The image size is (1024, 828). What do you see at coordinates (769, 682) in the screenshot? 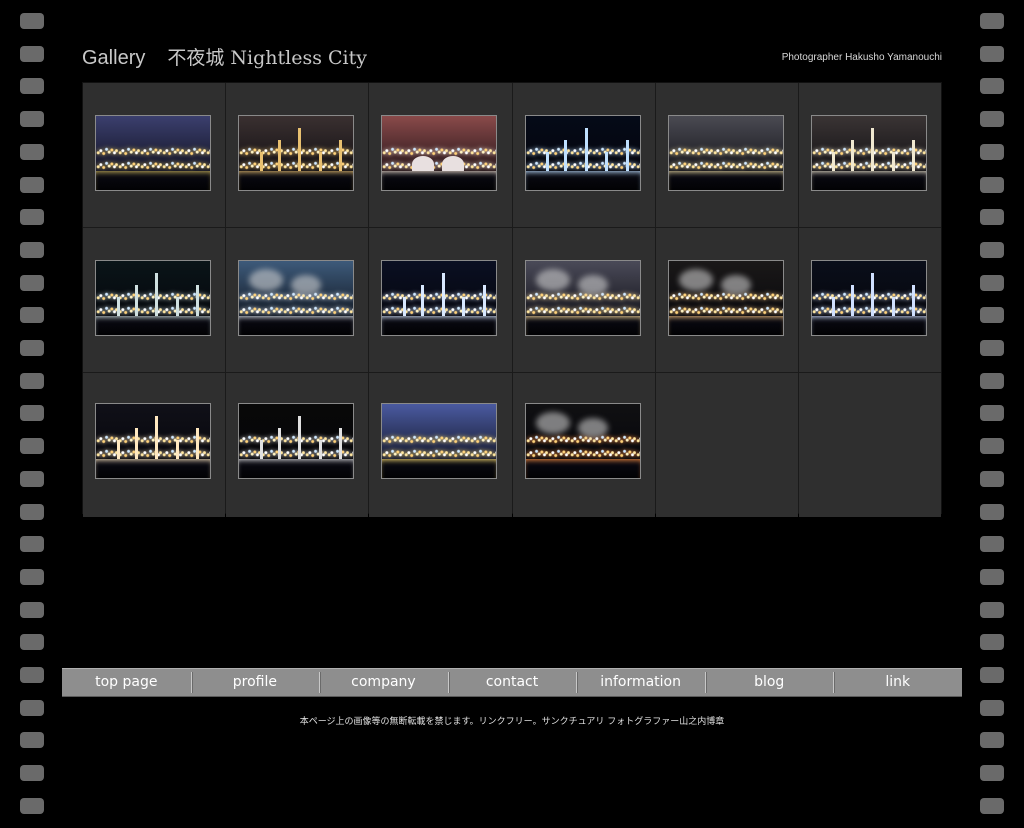
I see `nav-blog: blog` at bounding box center [769, 682].